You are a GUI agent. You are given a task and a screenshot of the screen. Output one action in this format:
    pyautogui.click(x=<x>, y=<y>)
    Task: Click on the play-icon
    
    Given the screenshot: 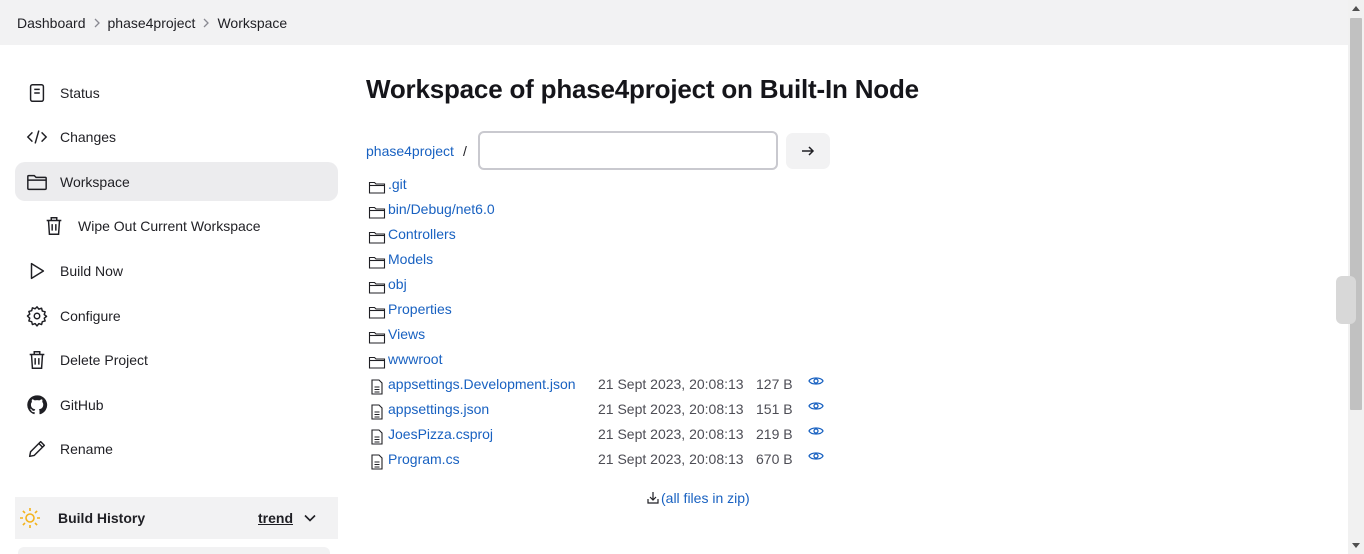 What is the action you would take?
    pyautogui.click(x=37, y=271)
    